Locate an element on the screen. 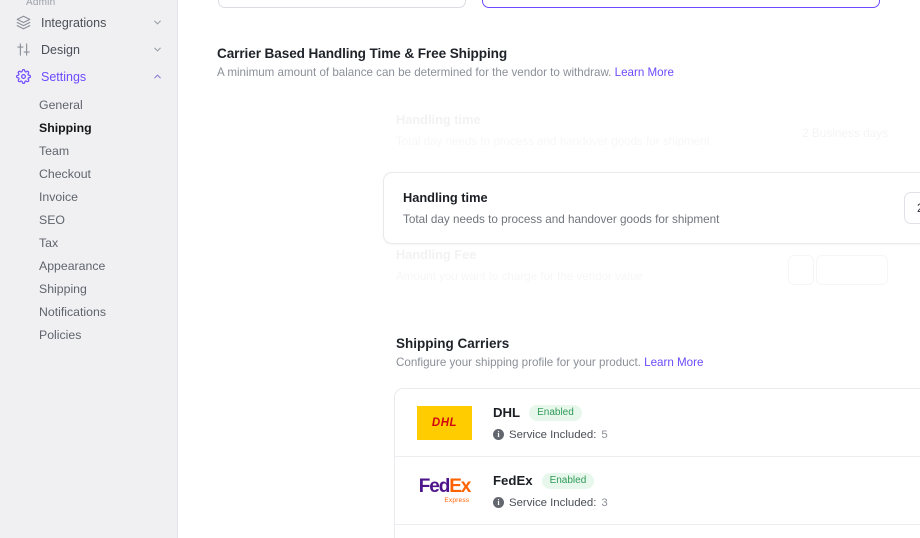 This screenshot has height=538, width=920. table-row: DHL DHL Enabled i Service Included: 5 M is located at coordinates (657, 423).